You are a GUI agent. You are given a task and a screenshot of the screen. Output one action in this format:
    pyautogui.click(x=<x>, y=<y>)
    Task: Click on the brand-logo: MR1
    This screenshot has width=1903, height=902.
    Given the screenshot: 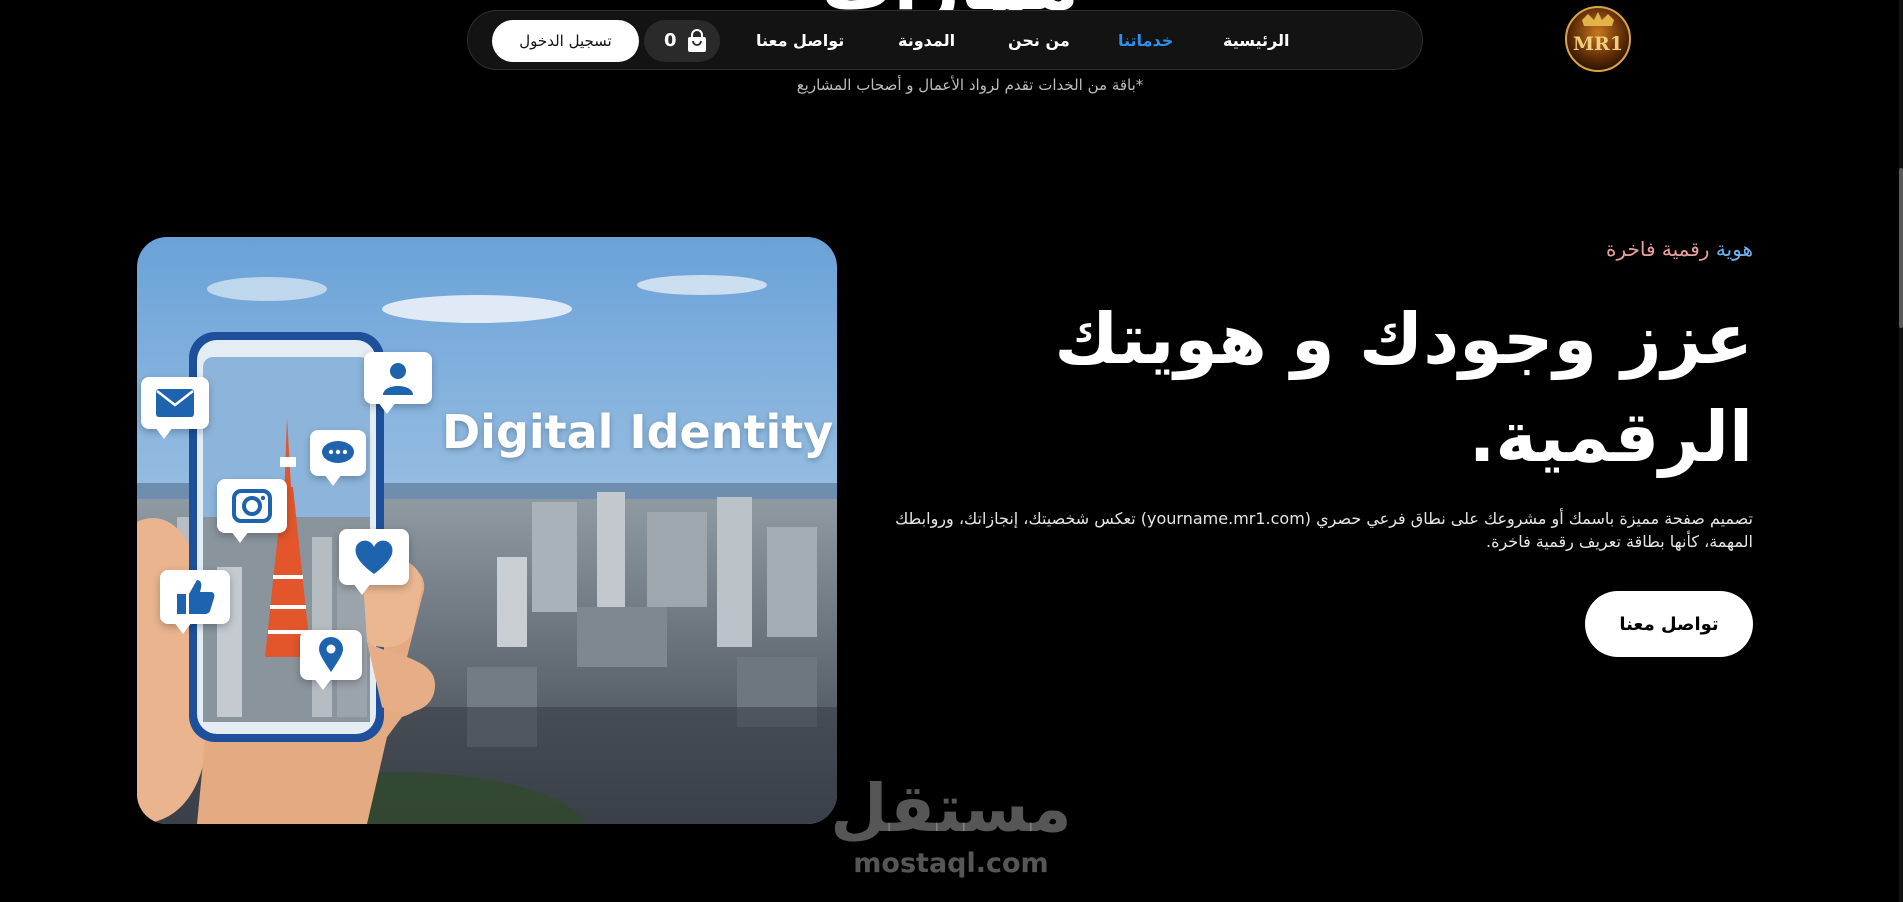 What is the action you would take?
    pyautogui.click(x=1598, y=39)
    